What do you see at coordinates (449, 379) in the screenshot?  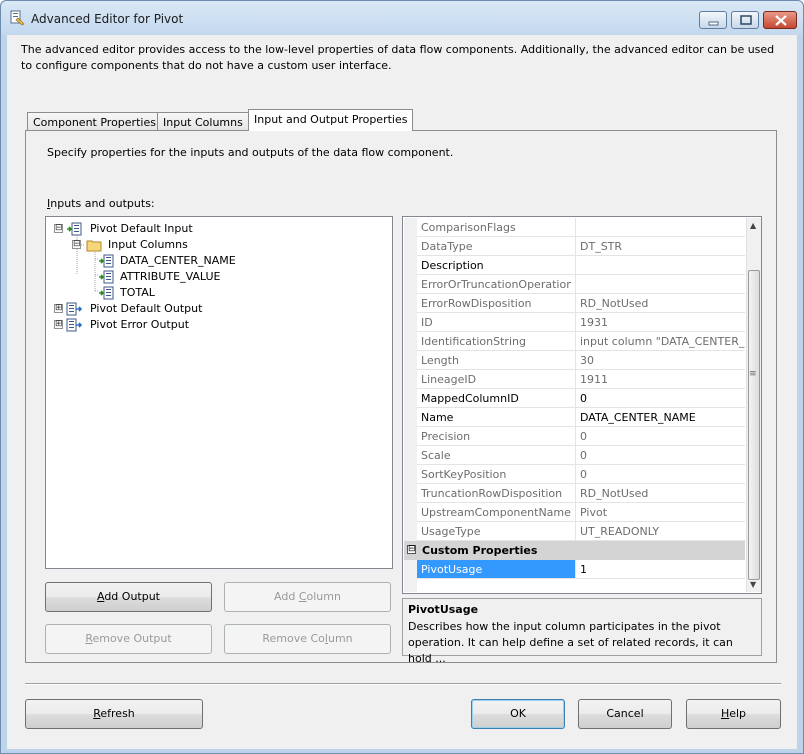 I see `property-name: LineageID` at bounding box center [449, 379].